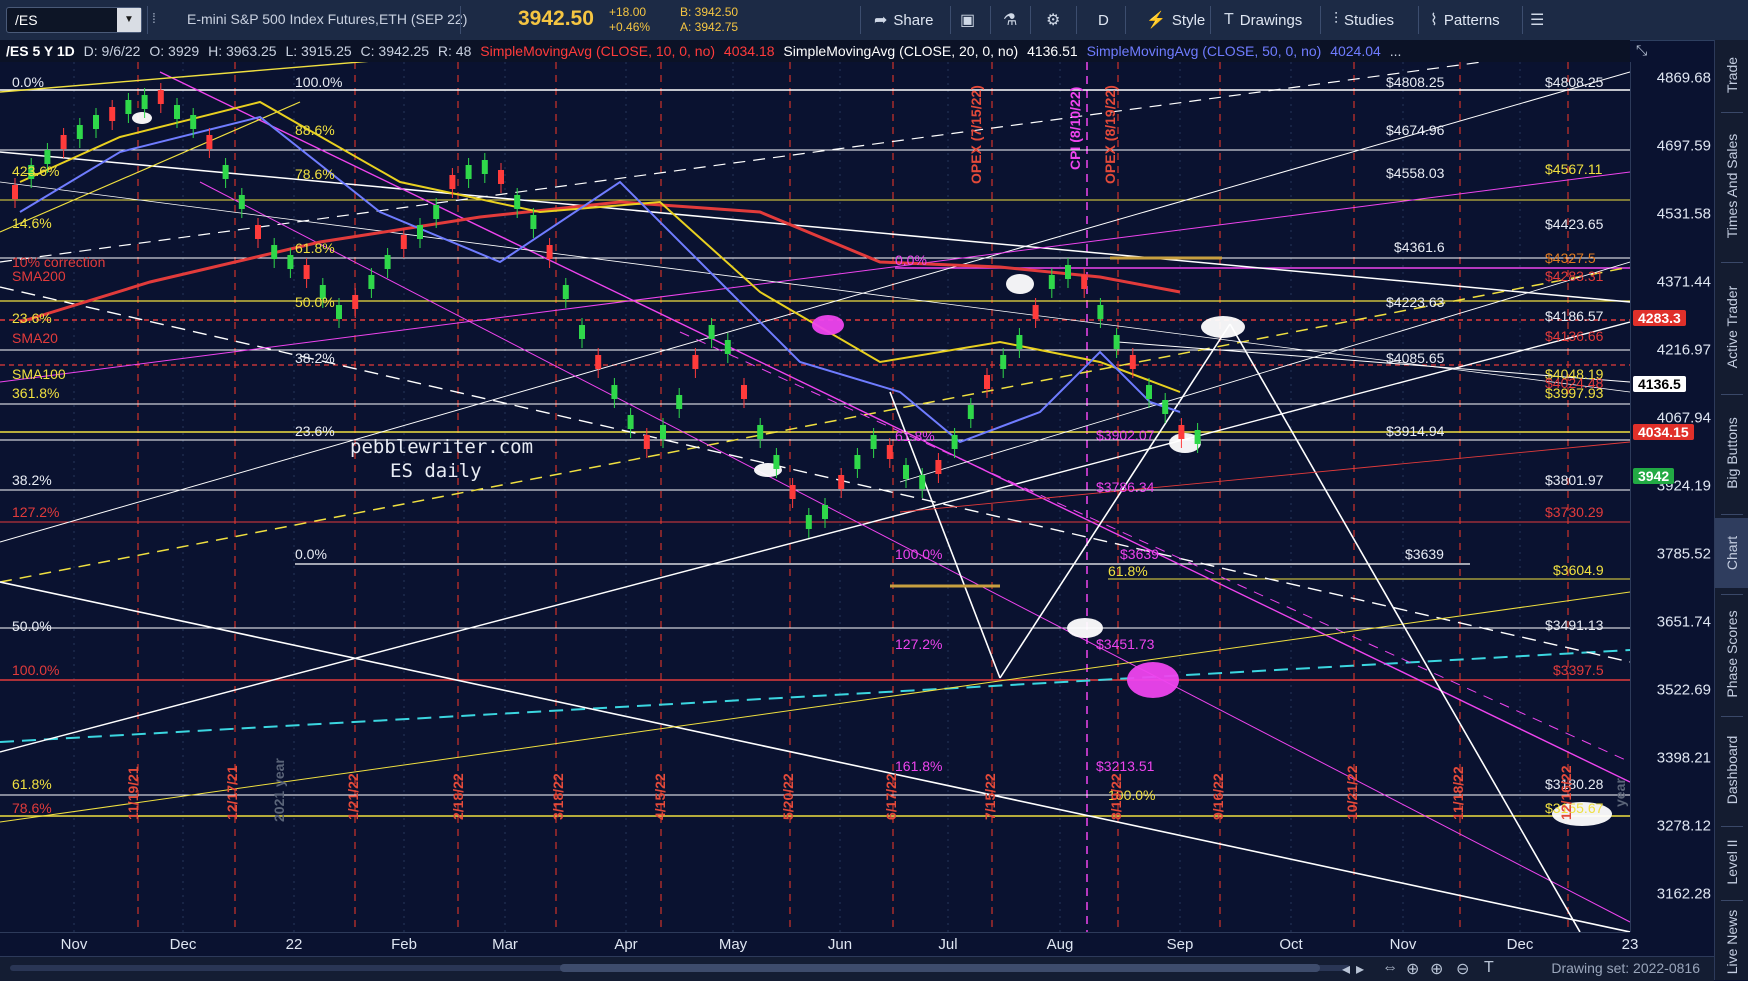 The image size is (1748, 981). Describe the element at coordinates (1731, 453) in the screenshot. I see `tab-big-buttons: Big Buttons` at that location.